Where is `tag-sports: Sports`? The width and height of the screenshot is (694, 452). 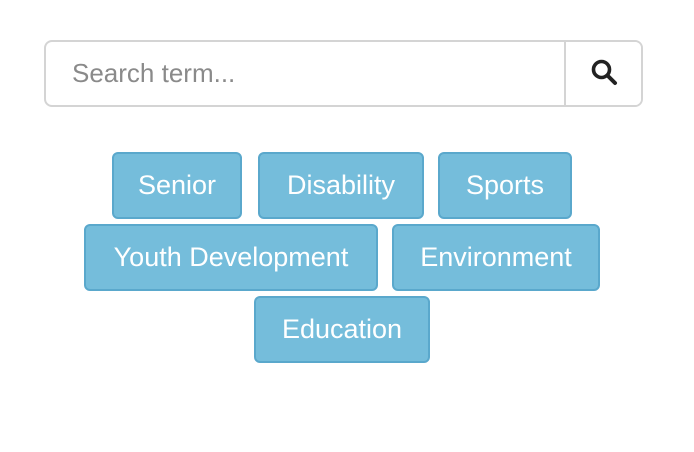 tag-sports: Sports is located at coordinates (505, 185).